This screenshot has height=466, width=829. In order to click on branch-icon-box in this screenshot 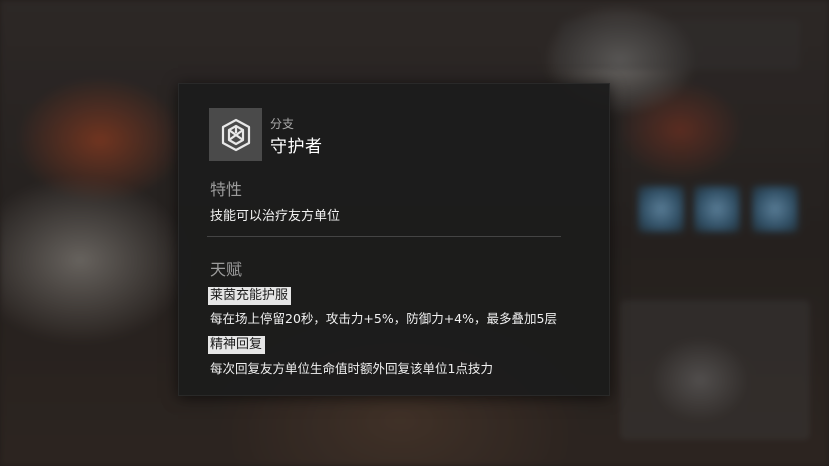, I will do `click(235, 134)`.